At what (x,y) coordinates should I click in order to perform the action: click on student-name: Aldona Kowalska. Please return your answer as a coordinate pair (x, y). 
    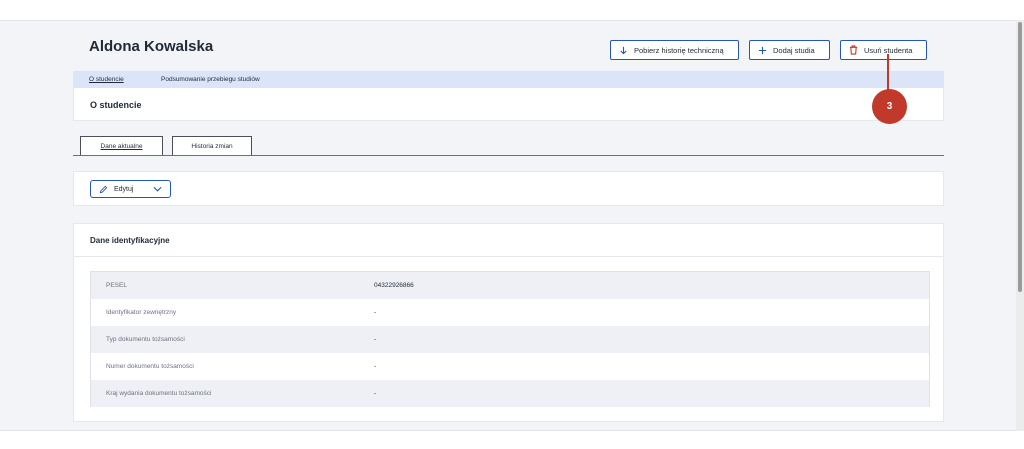
    Looking at the image, I should click on (151, 46).